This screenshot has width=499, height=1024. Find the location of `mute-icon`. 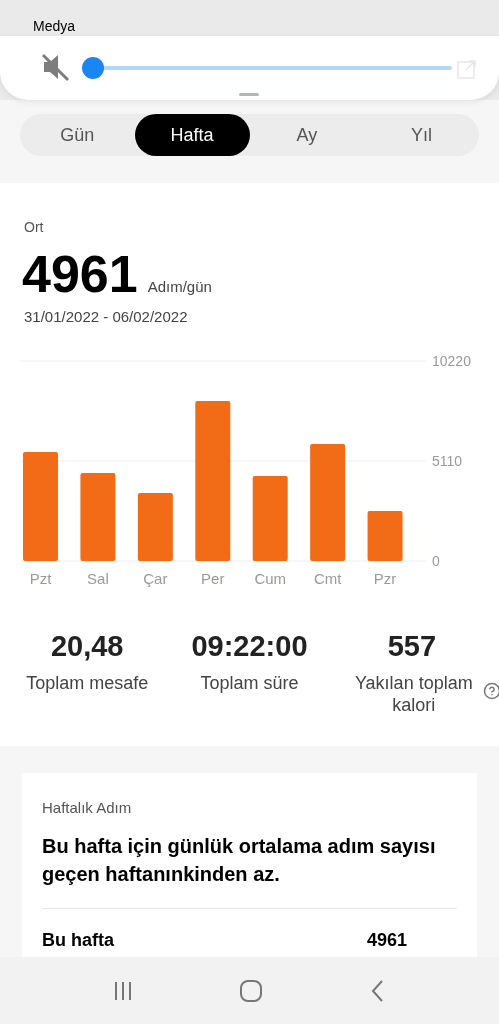

mute-icon is located at coordinates (56, 67).